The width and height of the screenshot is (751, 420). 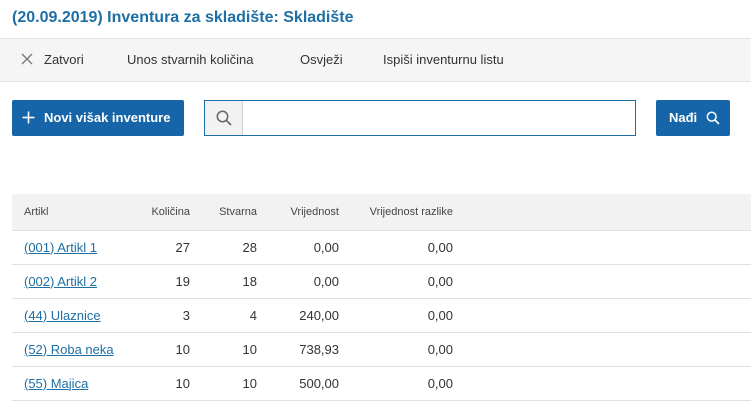 I want to click on table-row: (44) Ulaznice 3 4 240,00 0,00, so click(x=381, y=315).